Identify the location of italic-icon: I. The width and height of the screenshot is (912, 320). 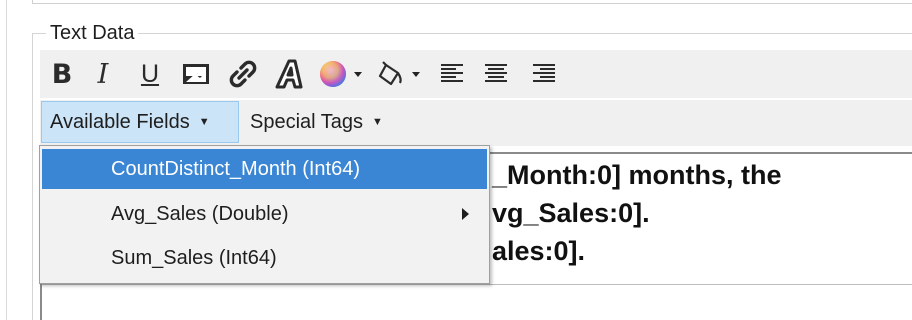
(103, 74).